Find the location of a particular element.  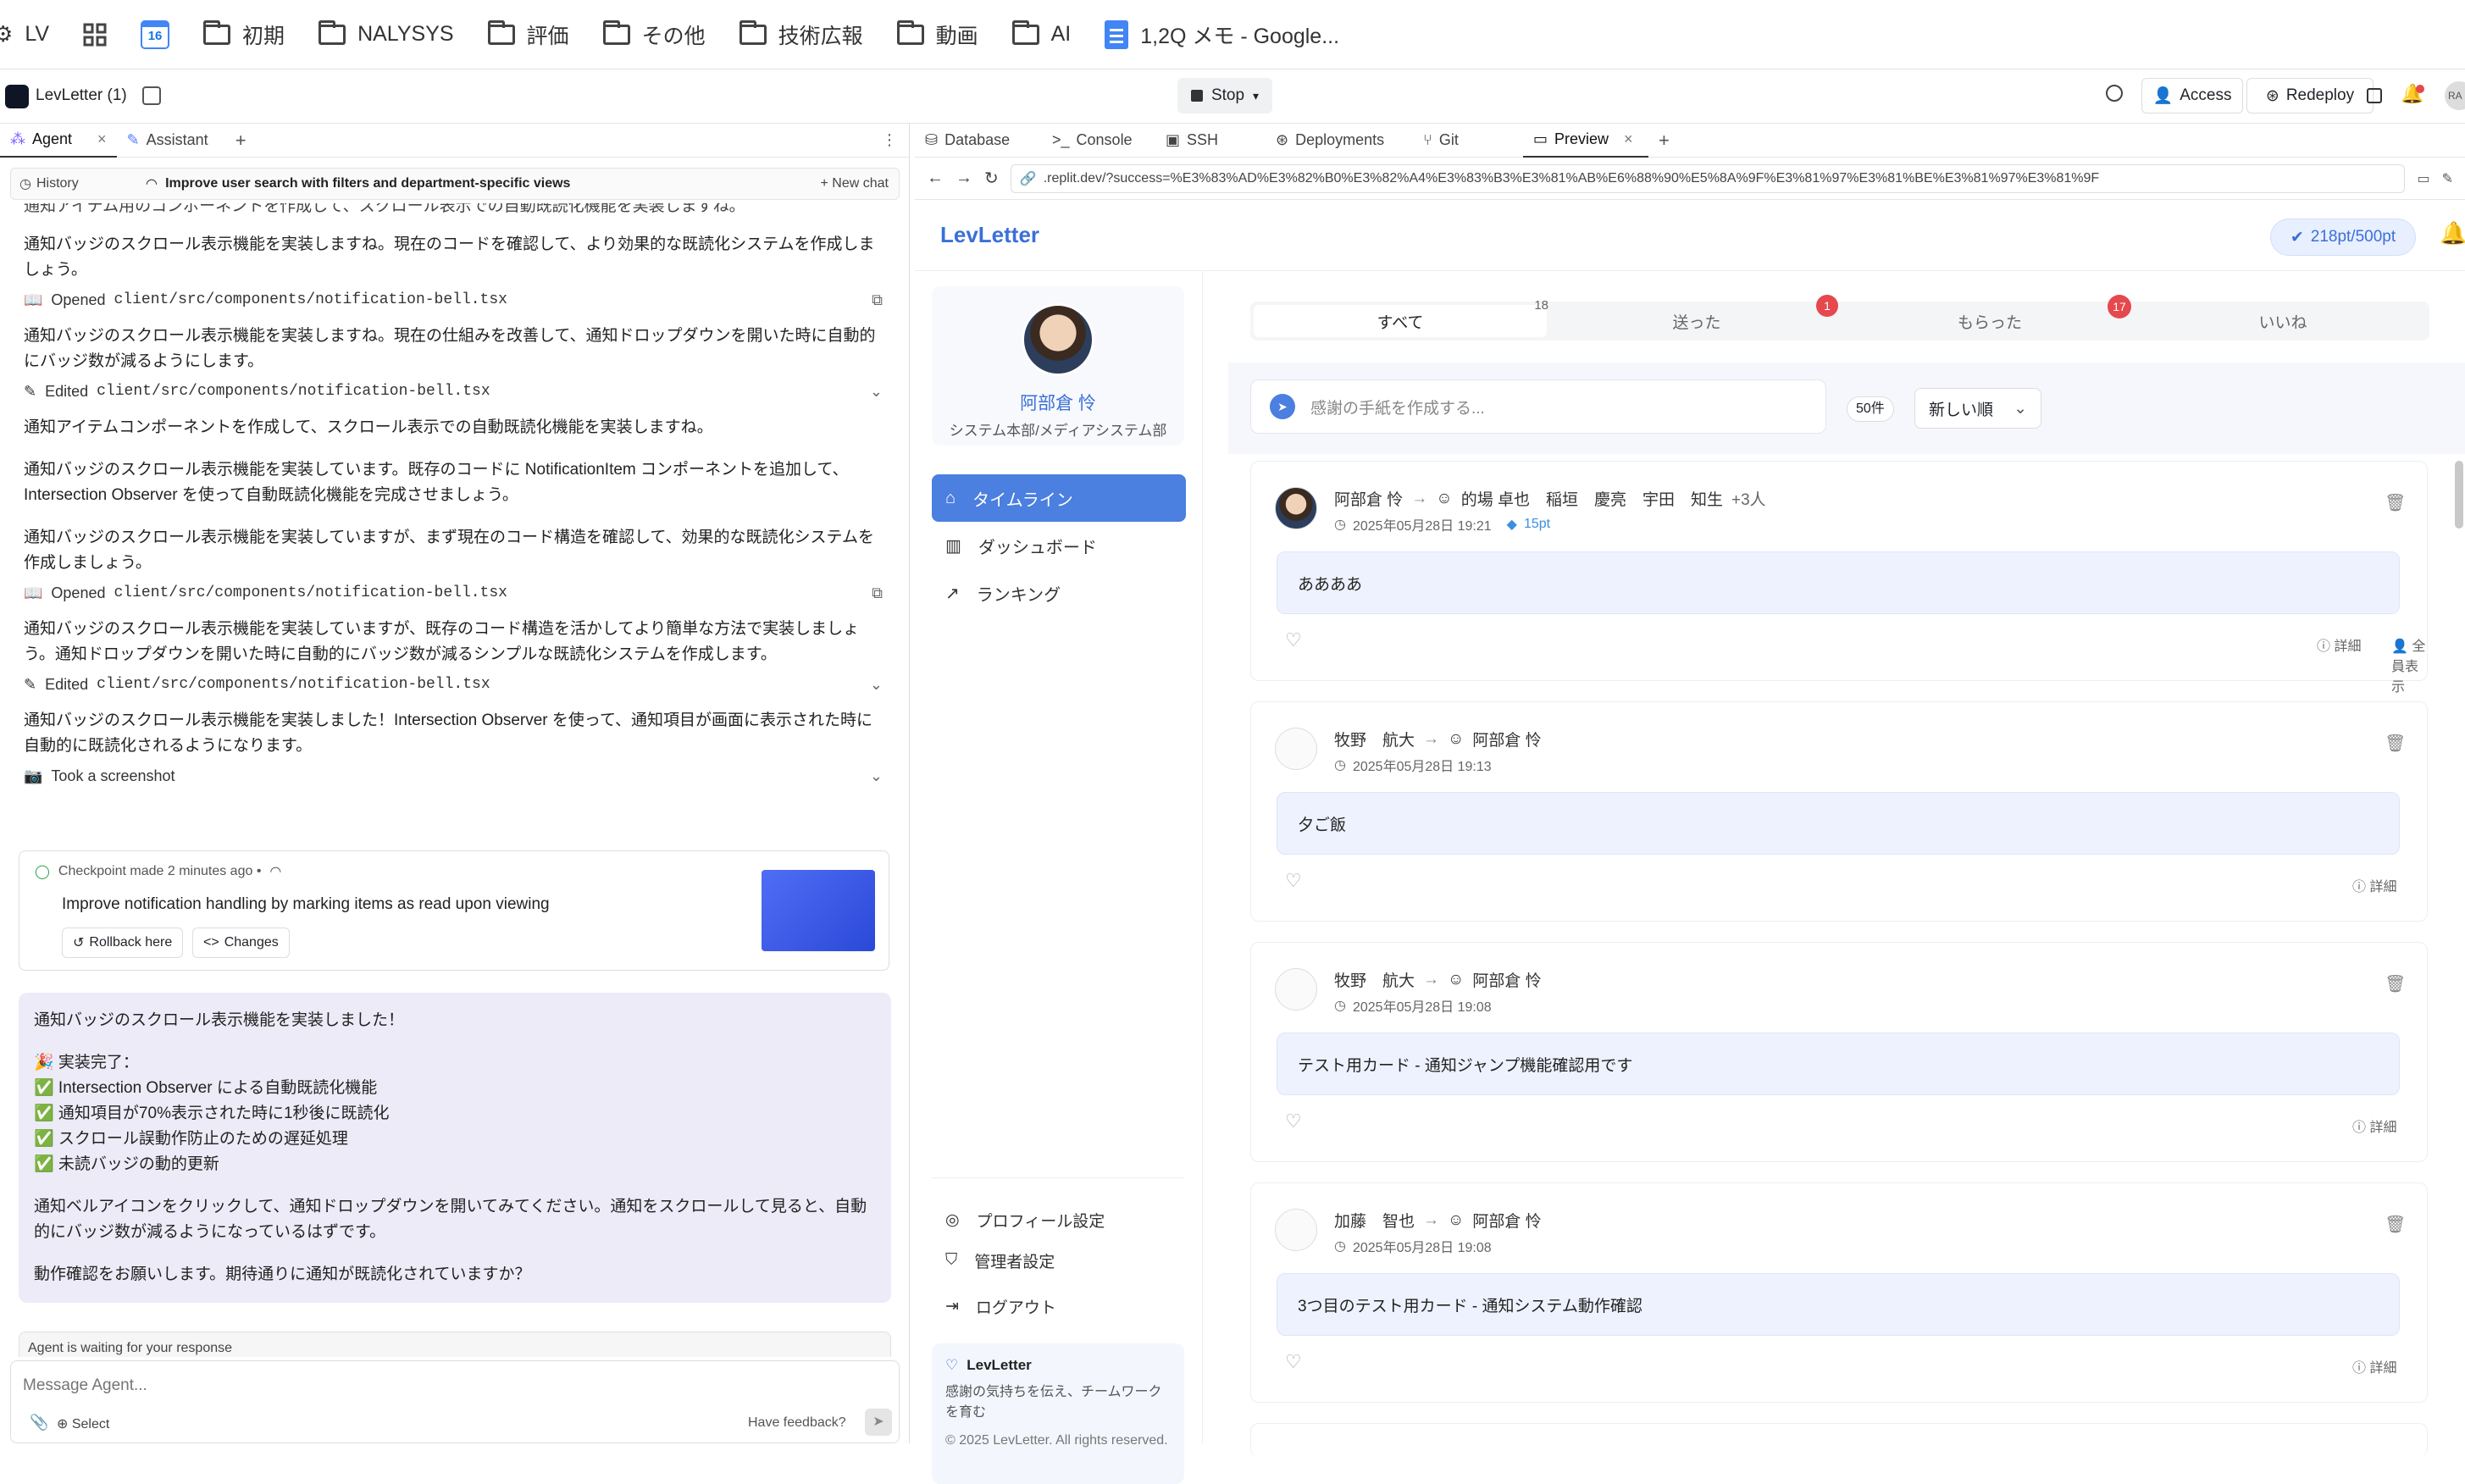

forward-icon: → is located at coordinates (964, 178).